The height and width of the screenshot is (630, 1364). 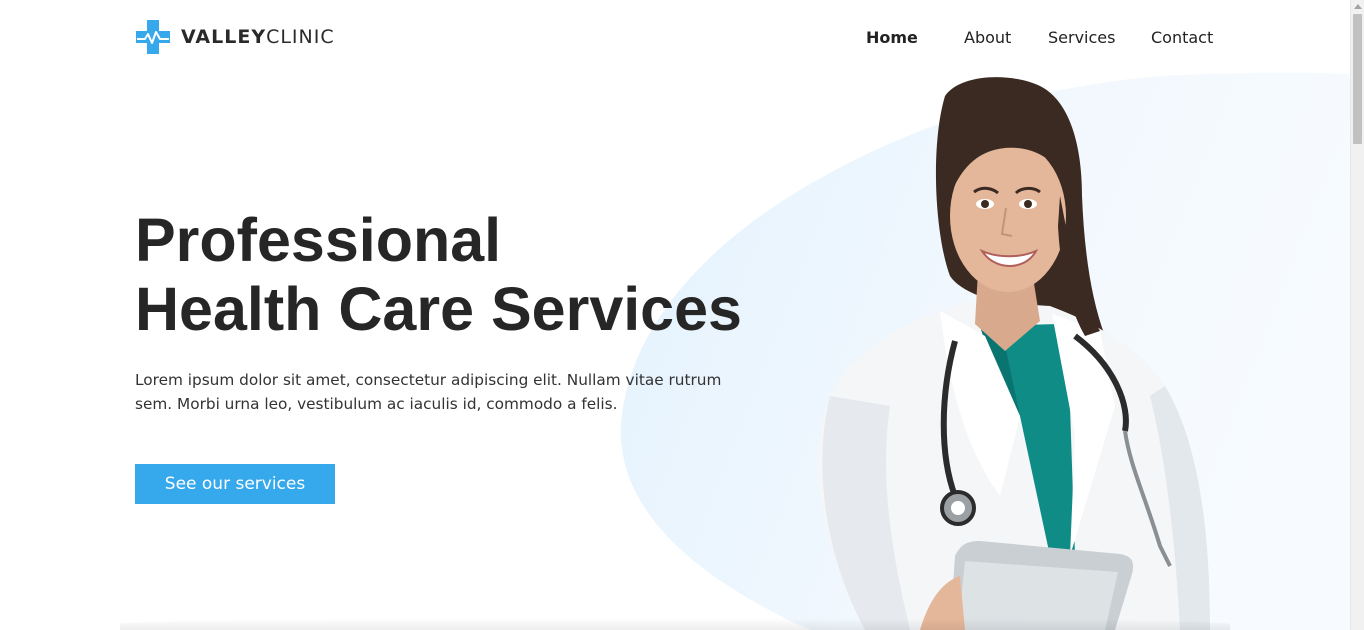 I want to click on nav-contact: Contact, so click(x=1182, y=38).